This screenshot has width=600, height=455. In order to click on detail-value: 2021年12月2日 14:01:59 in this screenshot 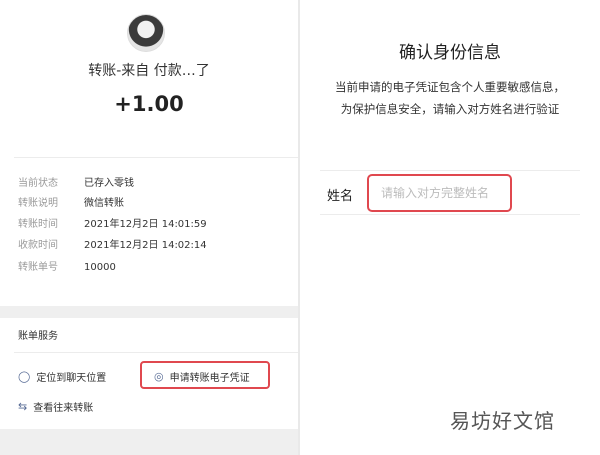, I will do `click(145, 224)`.